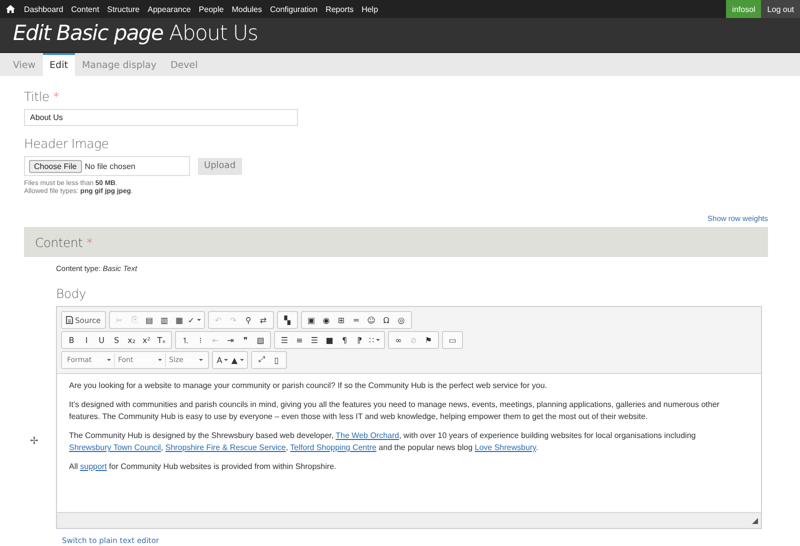  I want to click on file-status: No file chosen, so click(110, 166).